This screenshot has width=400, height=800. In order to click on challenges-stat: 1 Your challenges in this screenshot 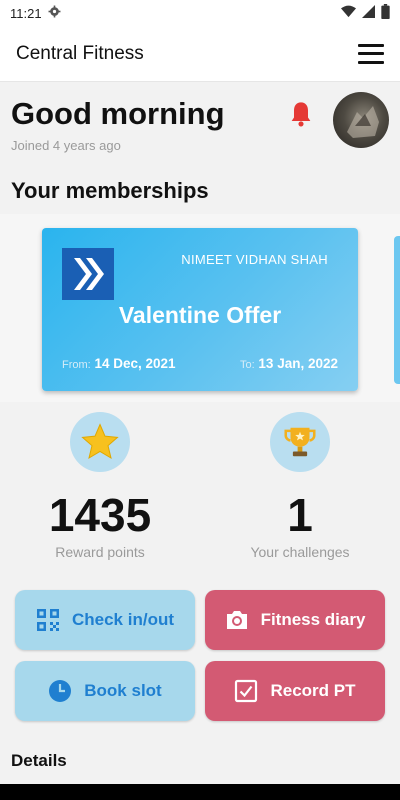, I will do `click(300, 486)`.